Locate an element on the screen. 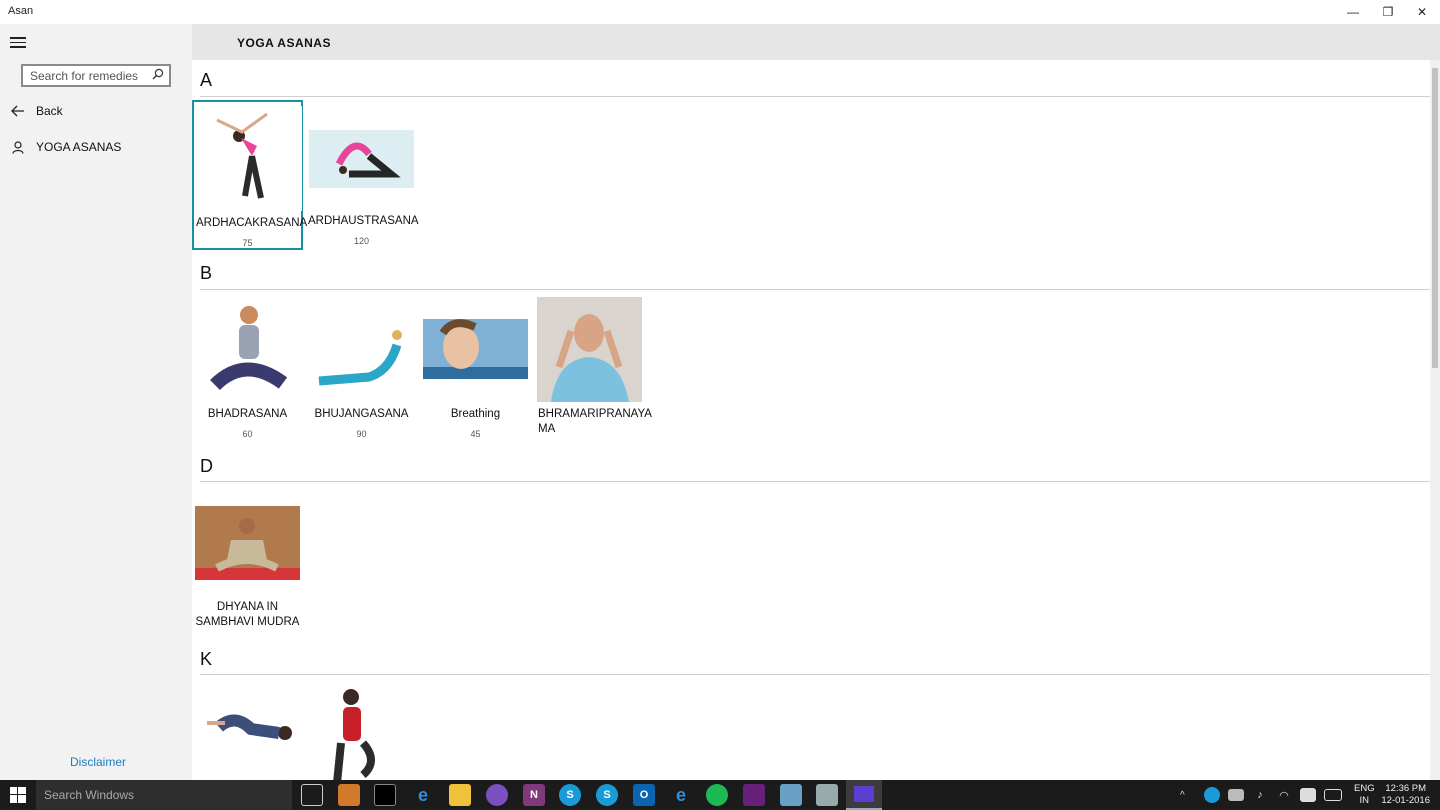  asana-tile-bhramaripranayama: BHRAMARIPRANAYA MA is located at coordinates (593, 368).